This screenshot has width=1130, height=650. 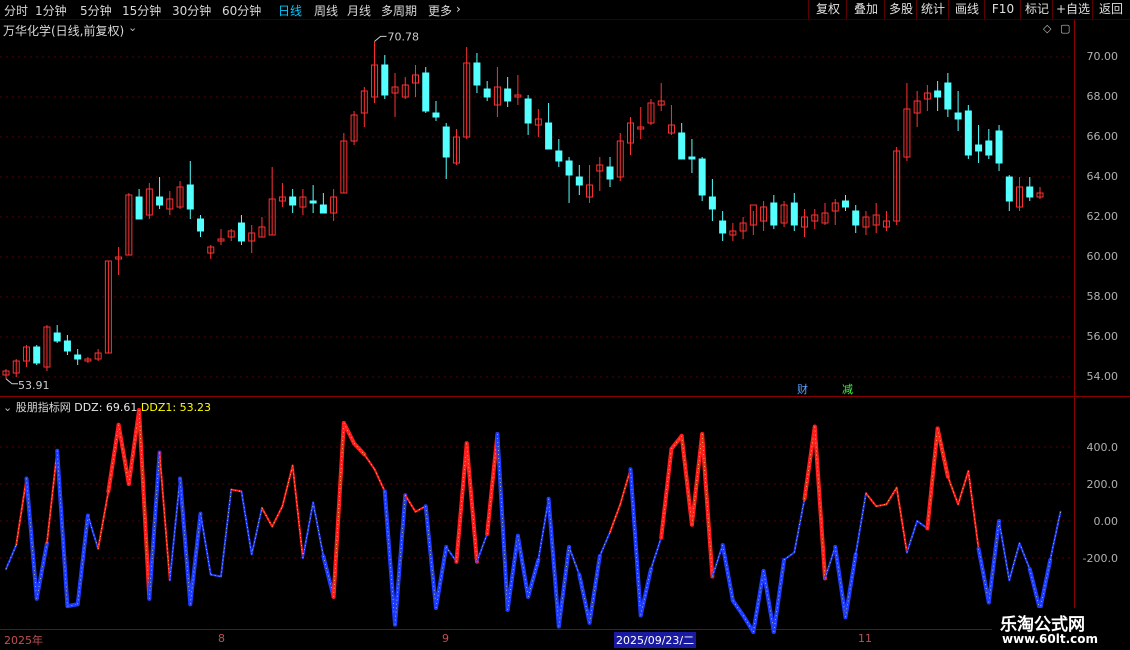 What do you see at coordinates (34, 385) in the screenshot?
I see `low-marker-label: 53.91` at bounding box center [34, 385].